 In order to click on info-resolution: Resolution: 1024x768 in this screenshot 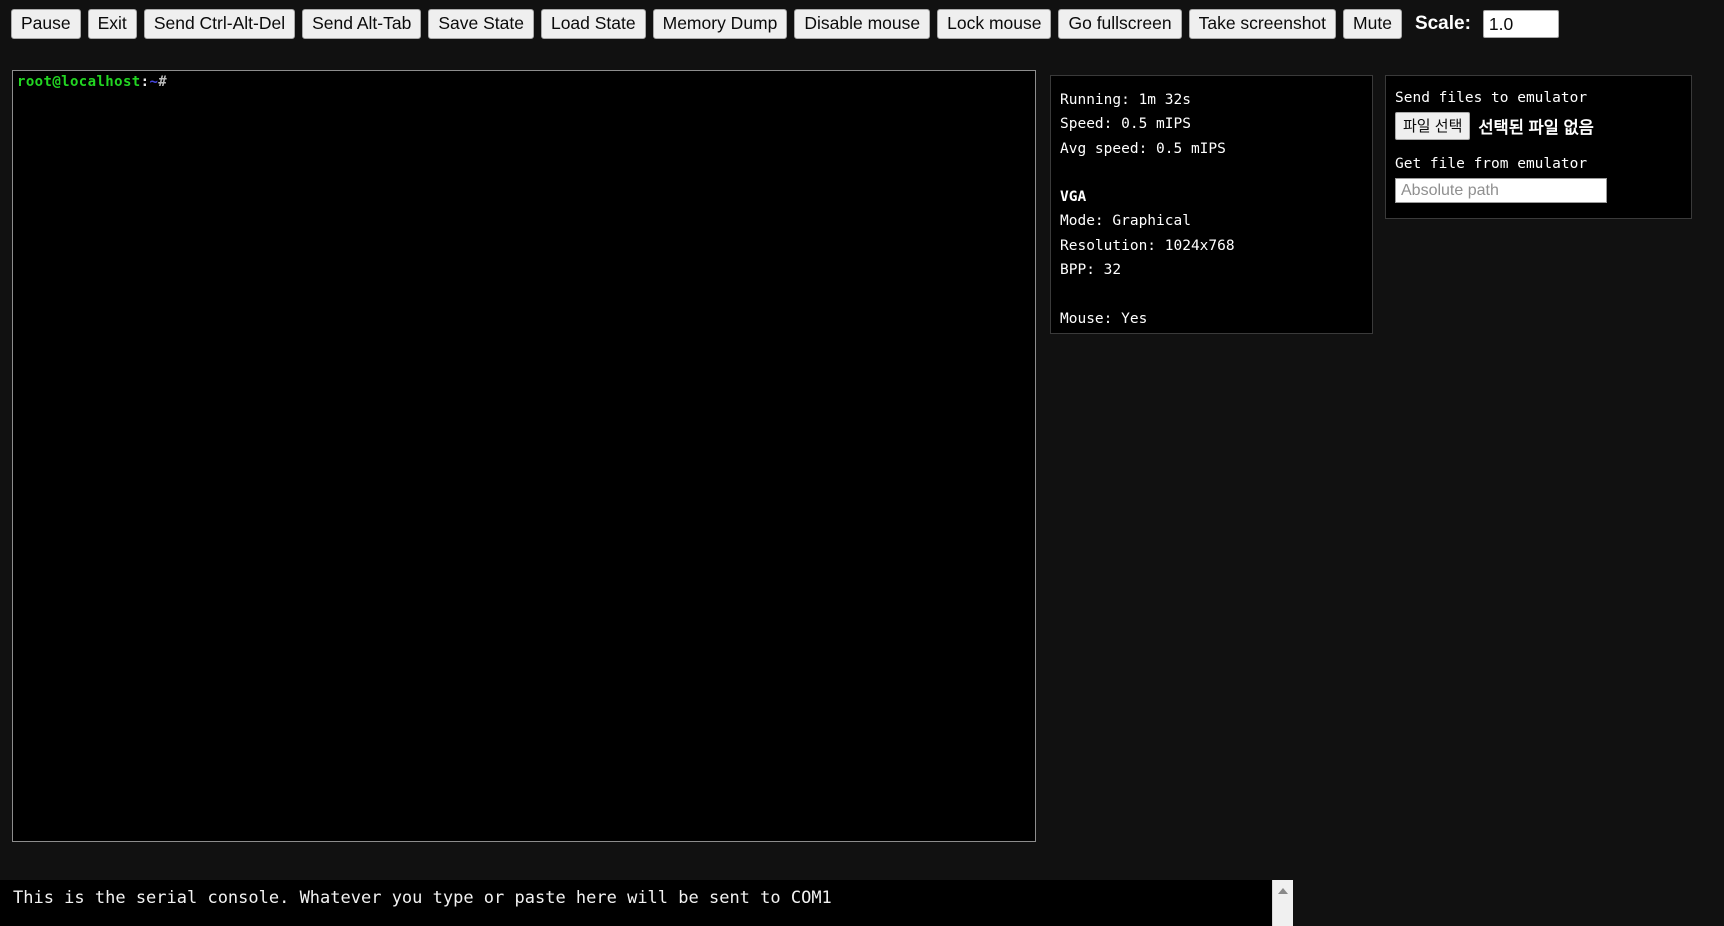, I will do `click(1147, 245)`.